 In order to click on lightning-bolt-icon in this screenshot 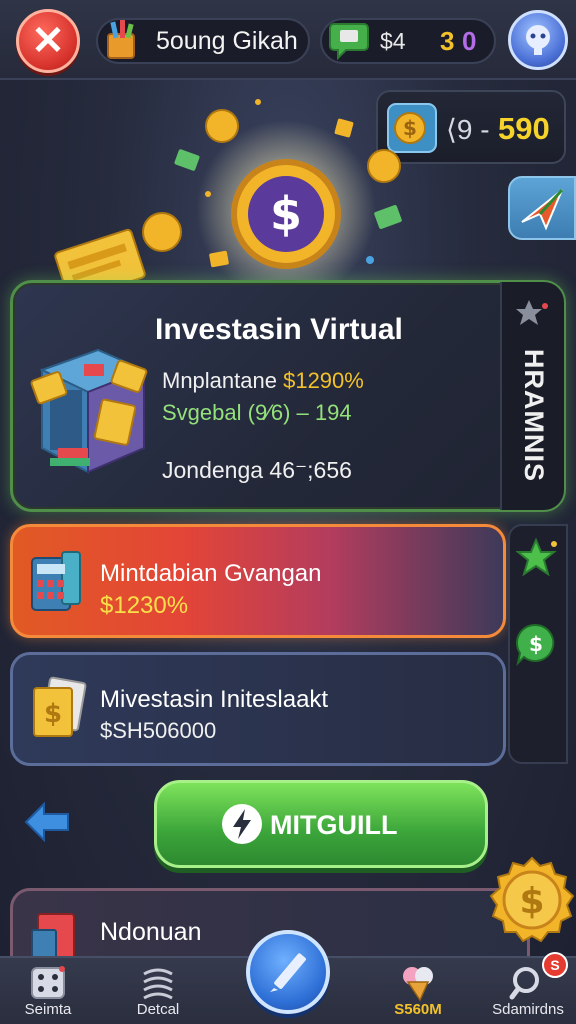, I will do `click(242, 824)`.